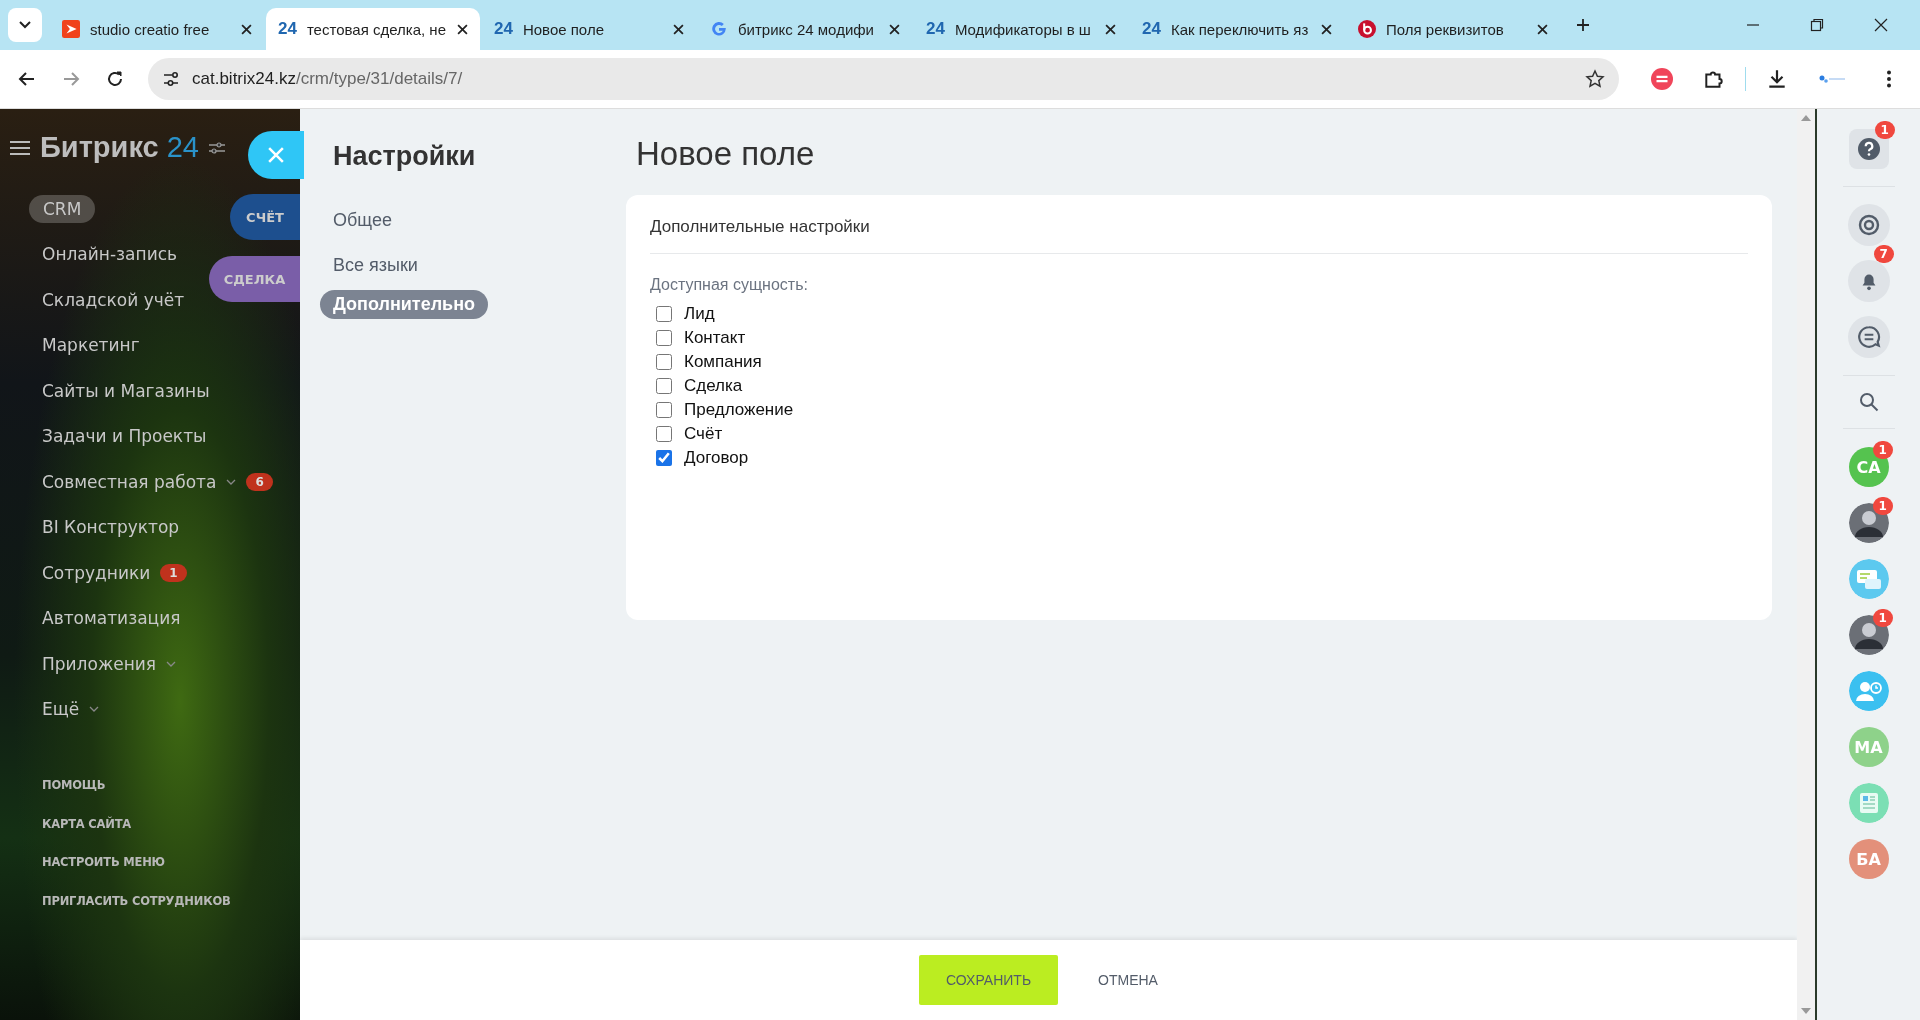 The height and width of the screenshot is (1020, 1920). What do you see at coordinates (1595, 79) in the screenshot?
I see `bookmark-star-icon` at bounding box center [1595, 79].